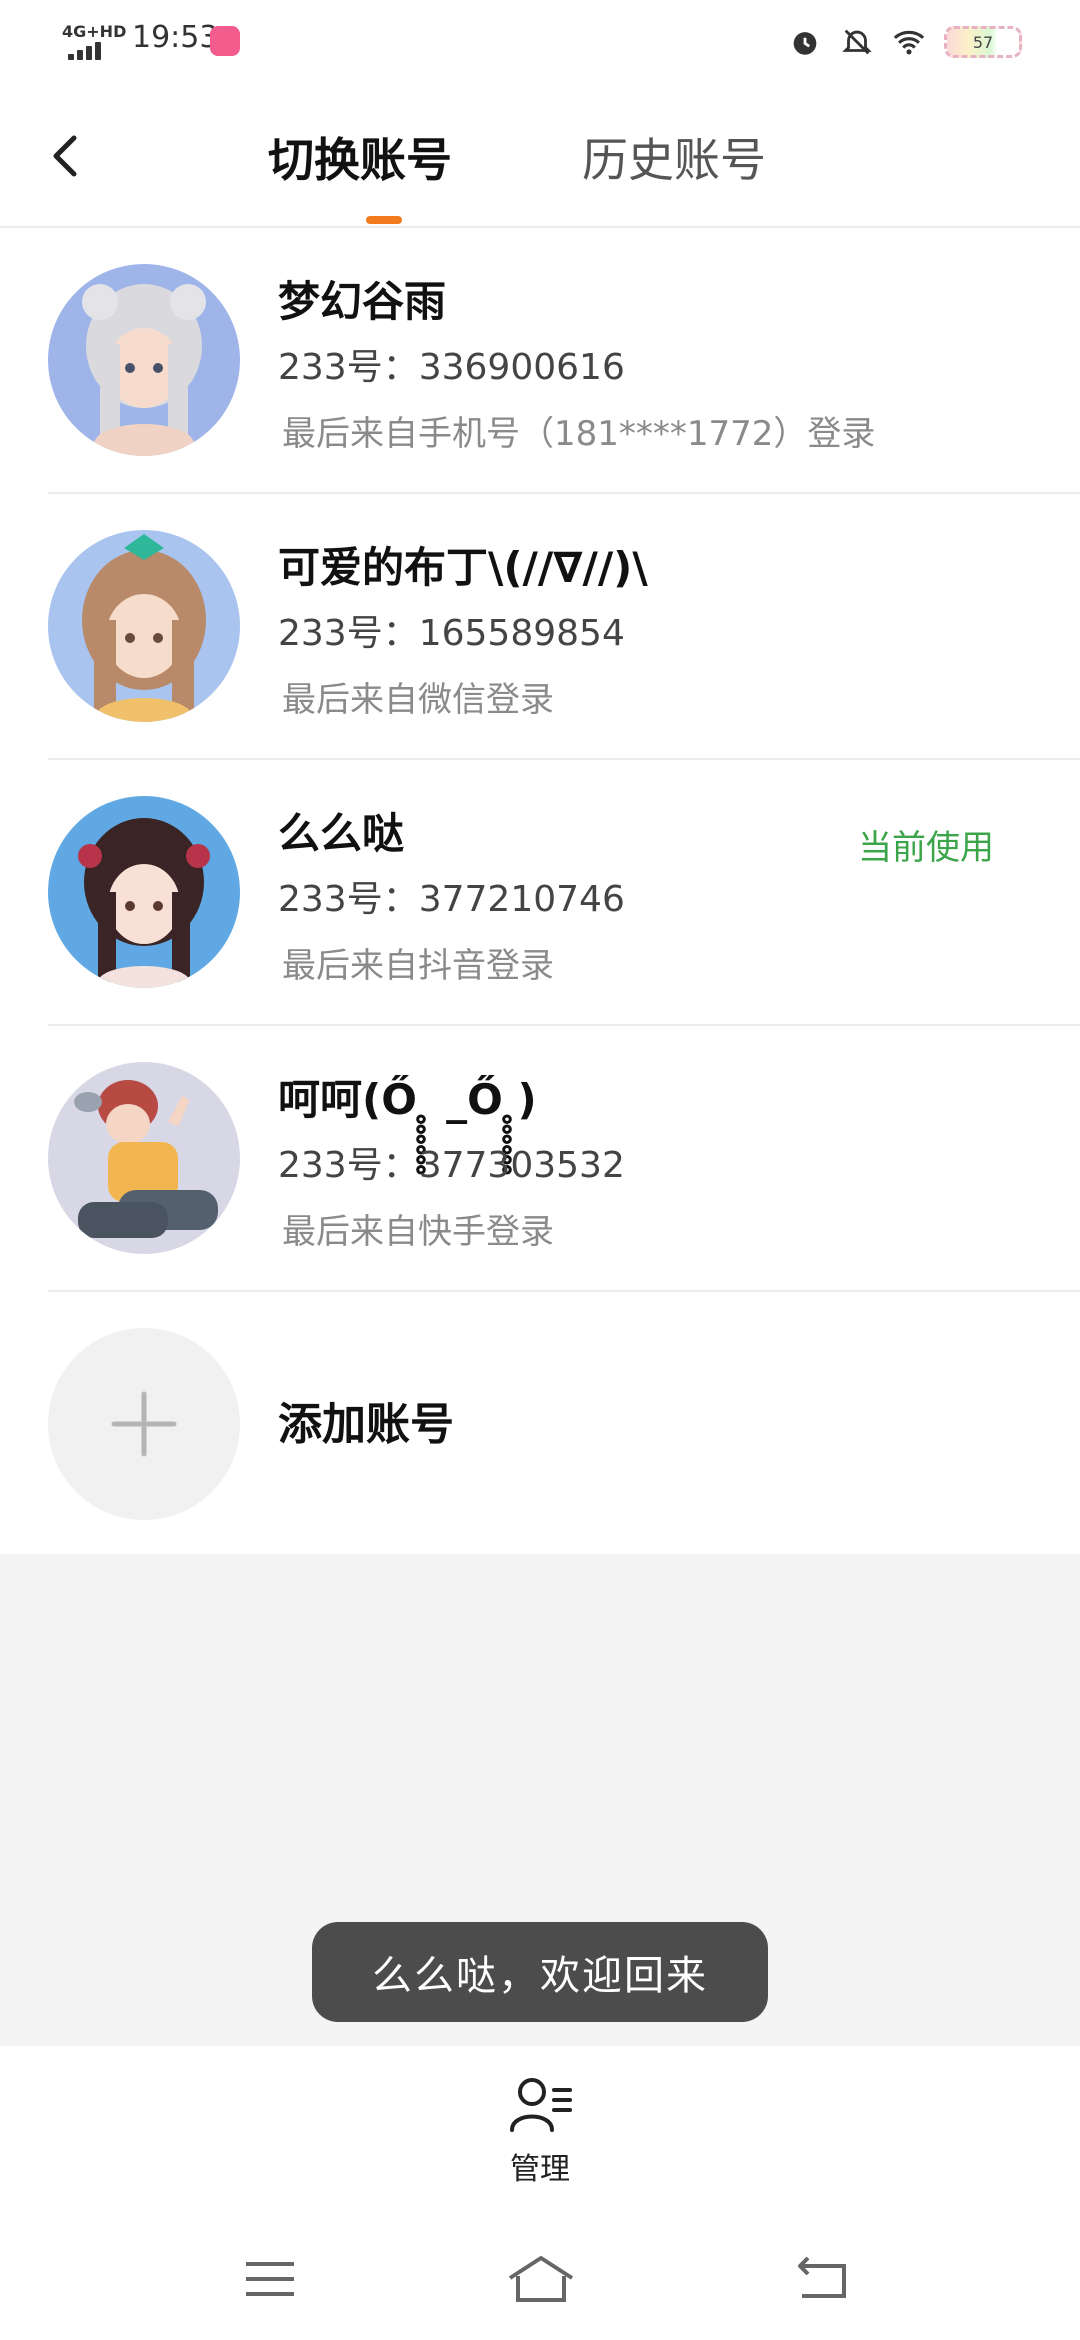 The width and height of the screenshot is (1080, 2340). I want to click on add-account-avatar, so click(144, 1424).